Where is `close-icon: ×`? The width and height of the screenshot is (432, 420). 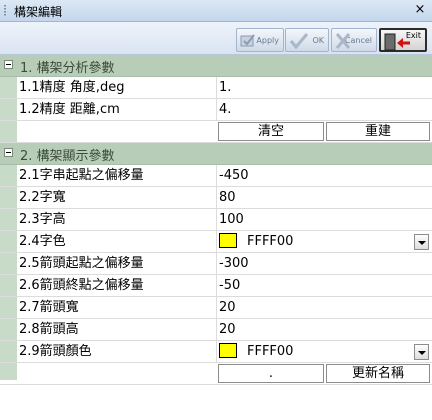
close-icon: × is located at coordinates (420, 10).